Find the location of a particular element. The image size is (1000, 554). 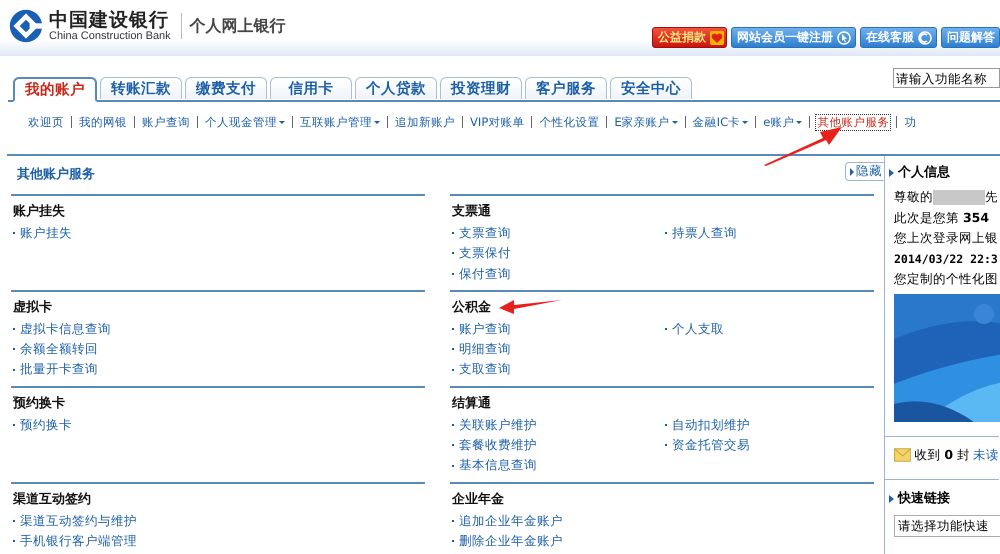

custom-picture-text: 您定制的个性化图 is located at coordinates (946, 279).